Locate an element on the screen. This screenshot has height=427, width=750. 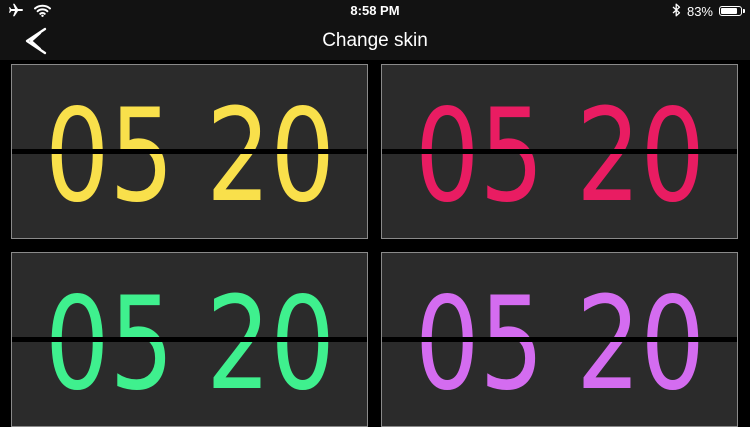
status-time: 8:58 PM is located at coordinates (375, 10).